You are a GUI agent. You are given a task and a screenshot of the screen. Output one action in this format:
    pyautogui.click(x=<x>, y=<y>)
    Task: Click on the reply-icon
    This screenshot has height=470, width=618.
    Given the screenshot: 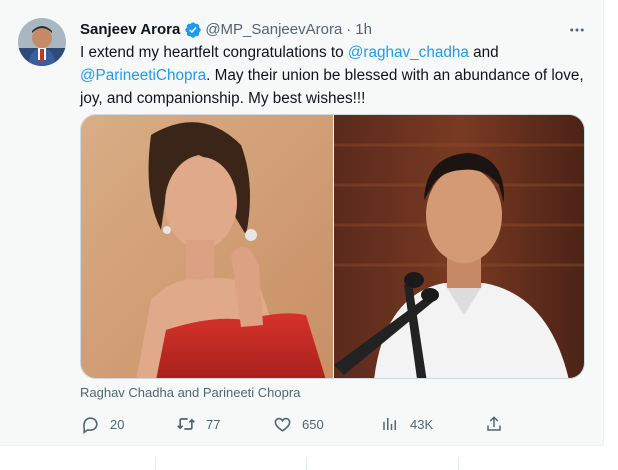 What is the action you would take?
    pyautogui.click(x=90, y=424)
    